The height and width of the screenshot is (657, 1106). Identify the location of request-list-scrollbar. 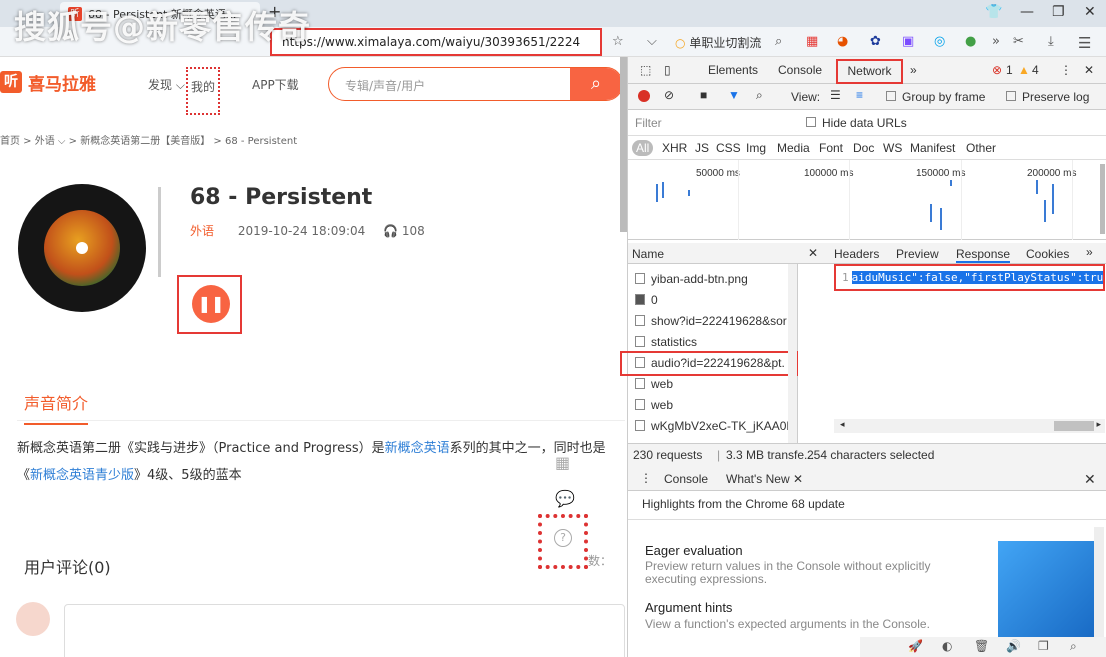
(792, 353).